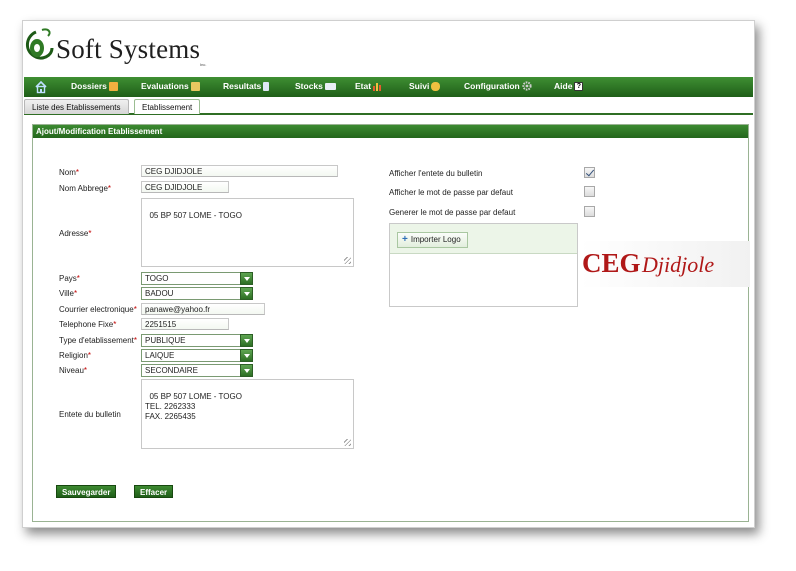 The image size is (796, 571). Describe the element at coordinates (611, 263) in the screenshot. I see `logo-preview-main-text: CEG` at that location.